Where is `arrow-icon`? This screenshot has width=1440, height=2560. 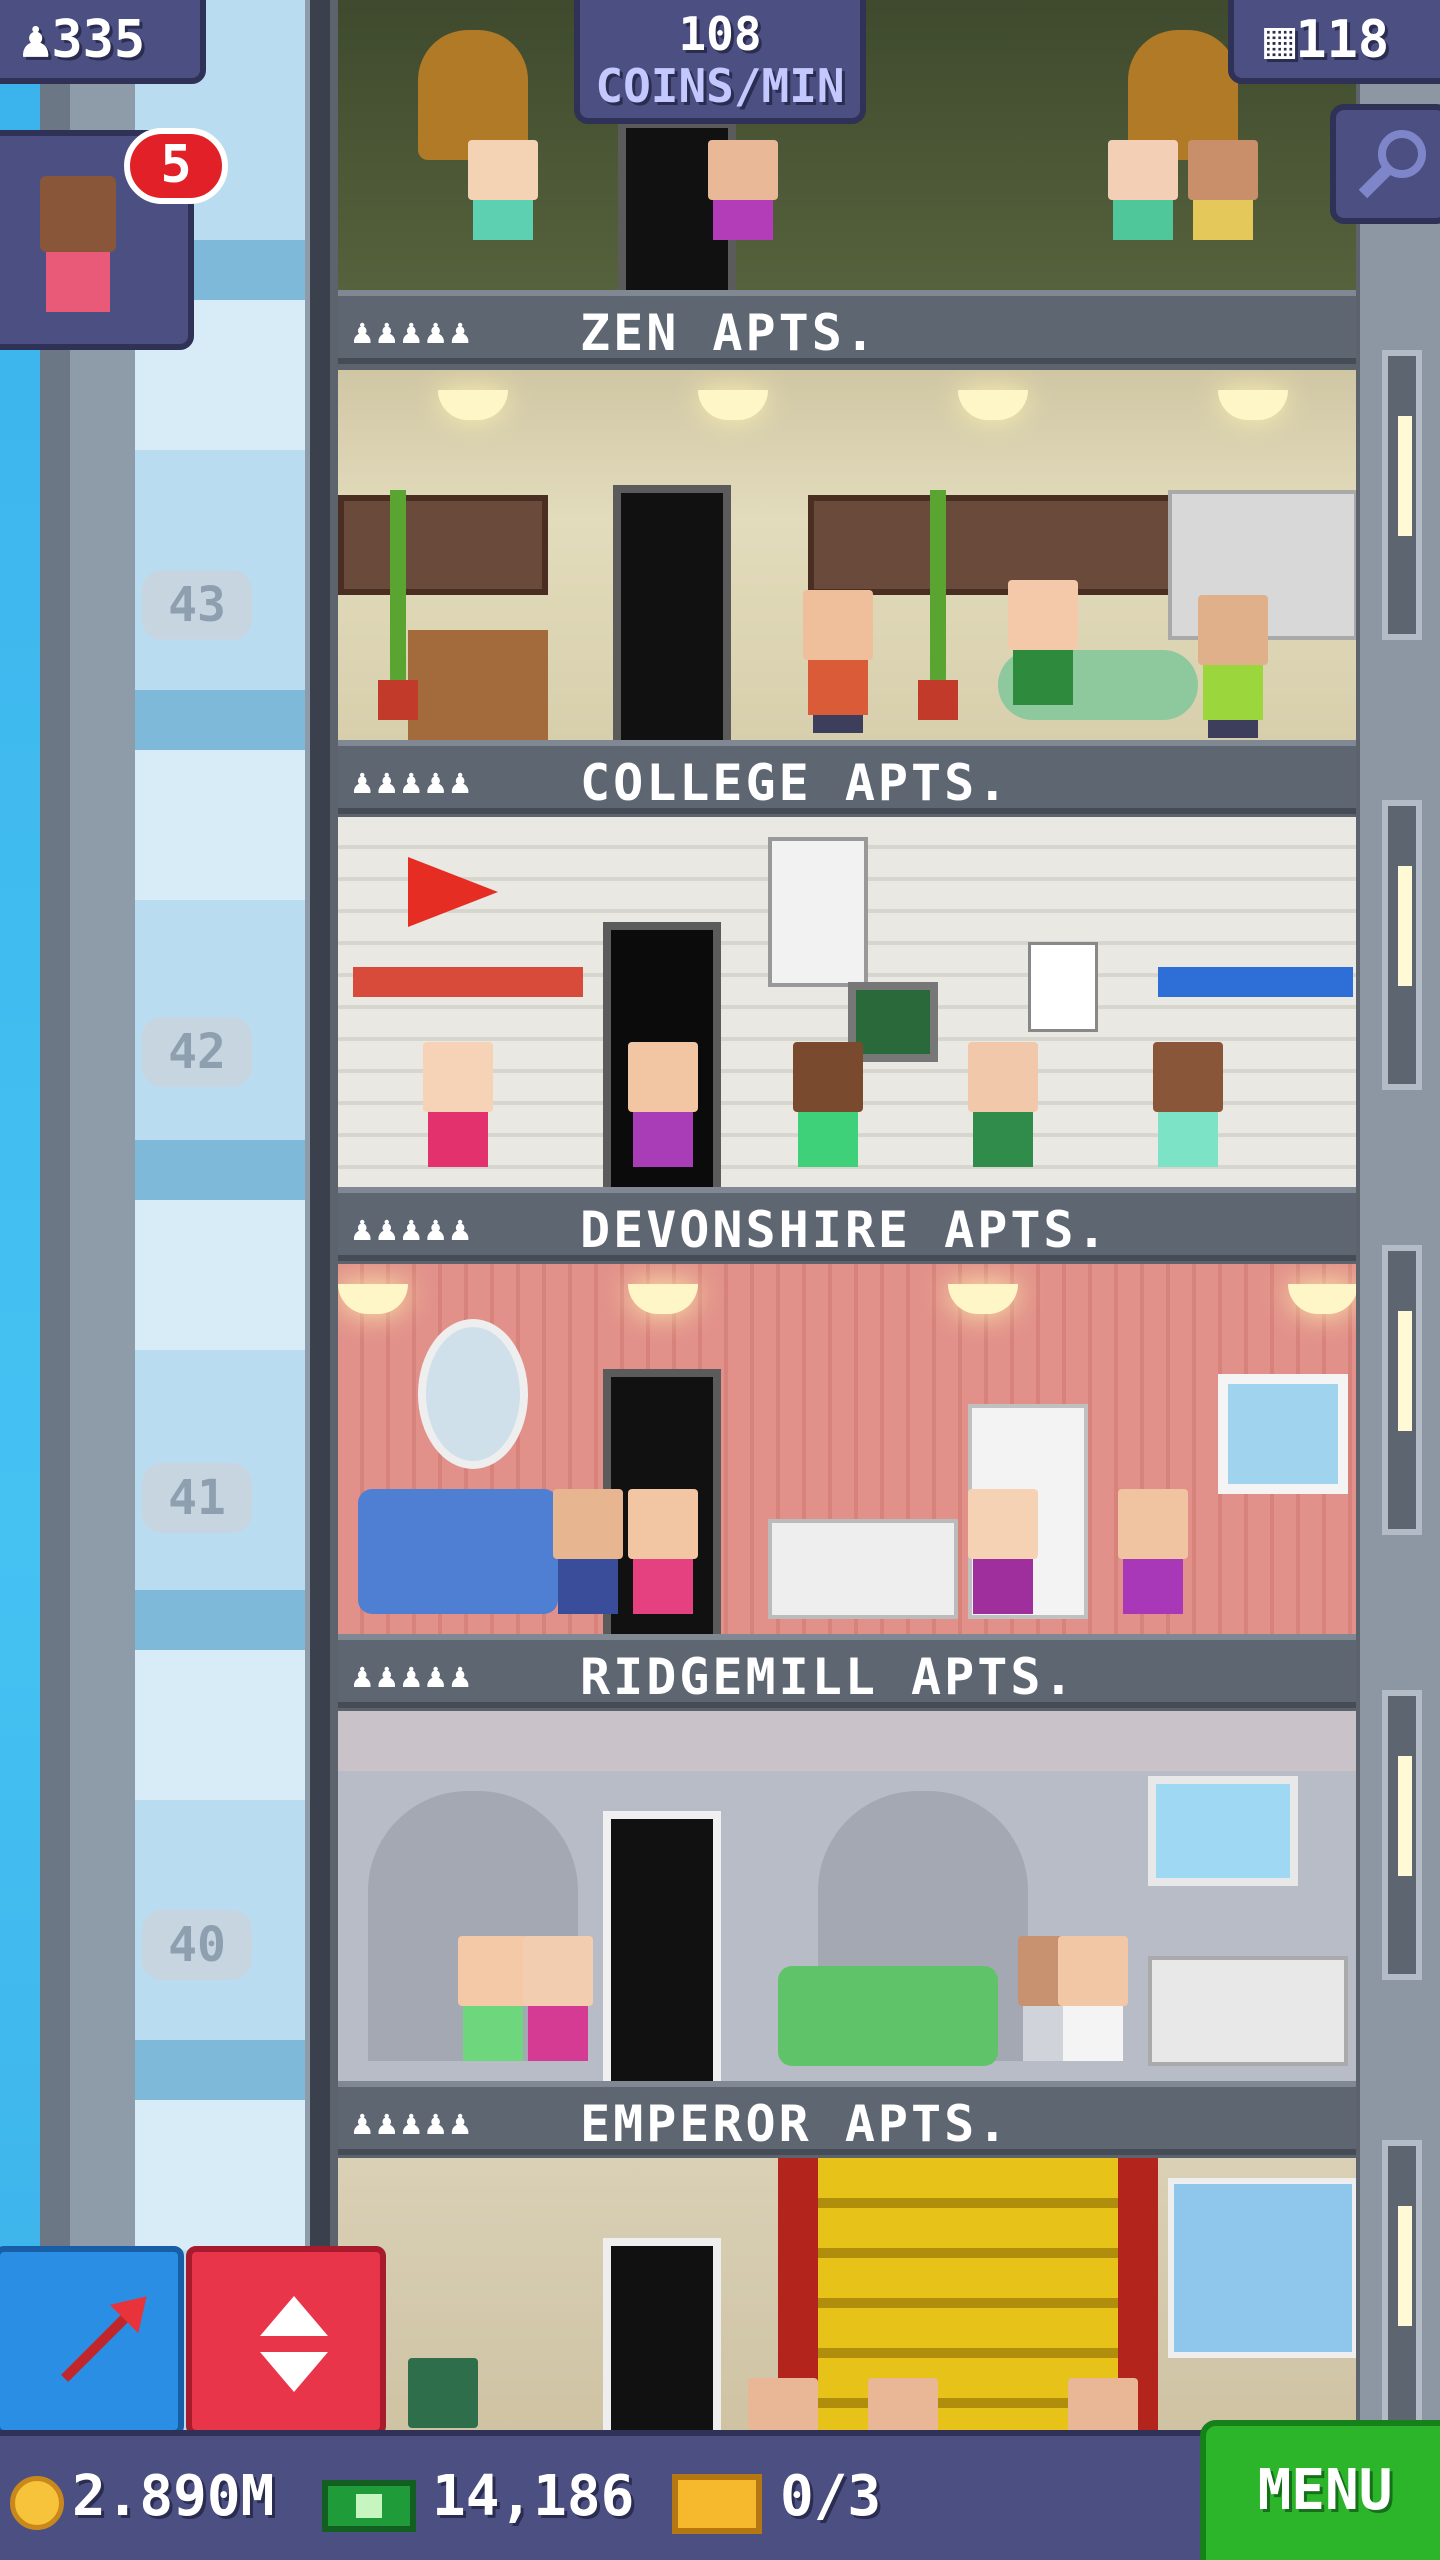 arrow-icon is located at coordinates (100, 2343).